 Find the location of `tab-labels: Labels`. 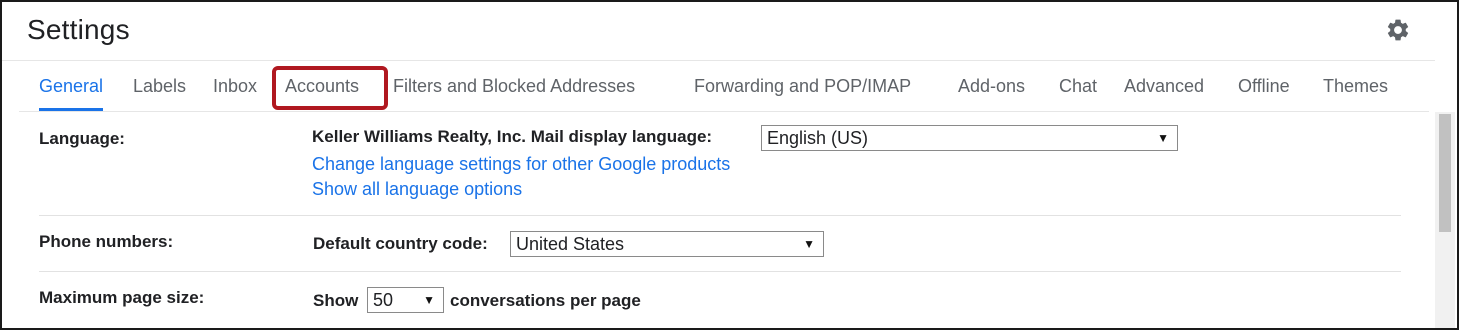

tab-labels: Labels is located at coordinates (159, 86).